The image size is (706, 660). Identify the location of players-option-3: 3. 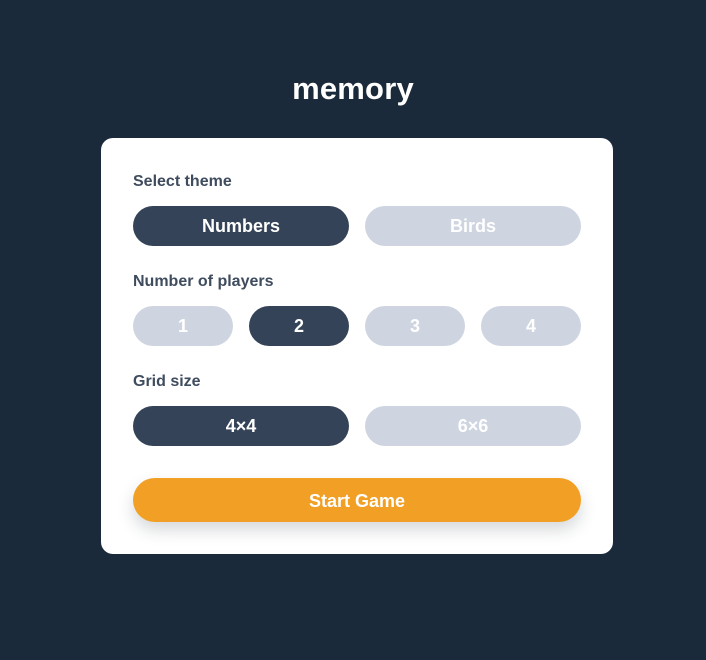
(415, 326).